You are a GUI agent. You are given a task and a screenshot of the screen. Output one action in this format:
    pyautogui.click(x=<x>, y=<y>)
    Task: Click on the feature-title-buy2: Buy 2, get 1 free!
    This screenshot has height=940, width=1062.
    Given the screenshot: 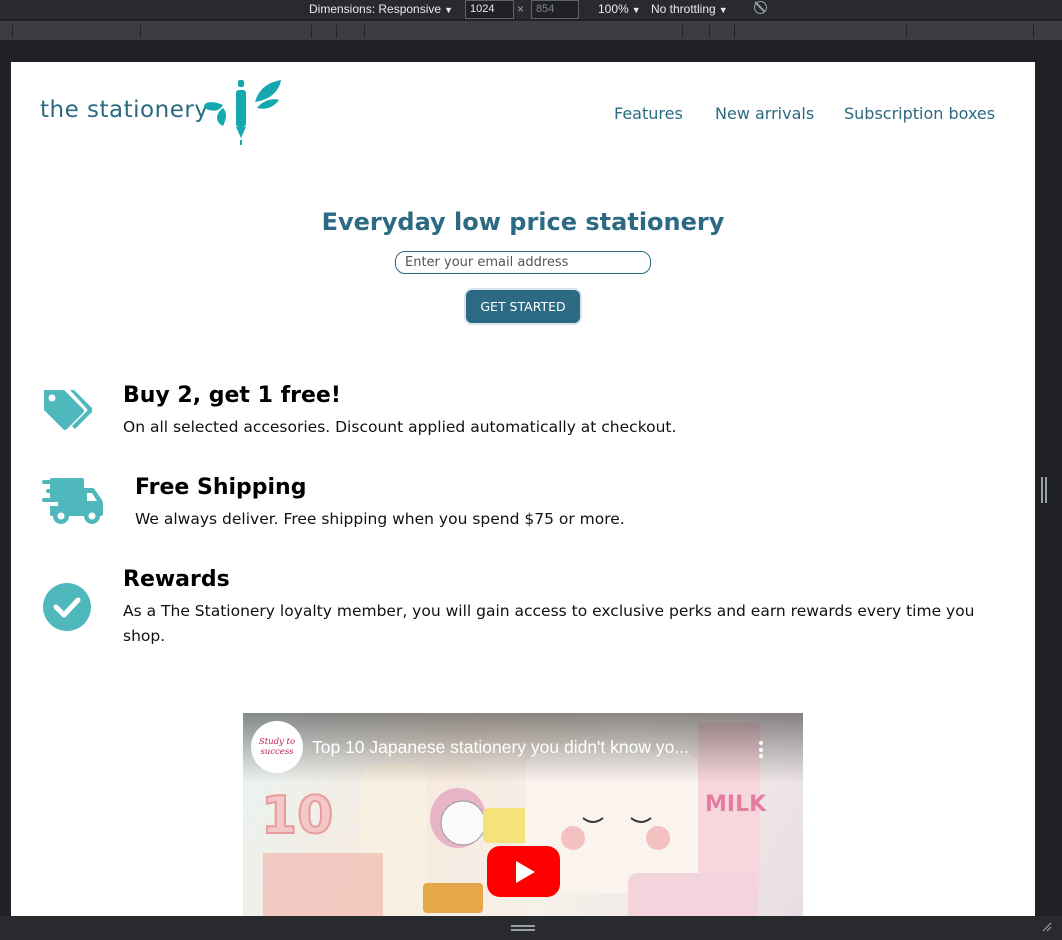 What is the action you would take?
    pyautogui.click(x=232, y=395)
    